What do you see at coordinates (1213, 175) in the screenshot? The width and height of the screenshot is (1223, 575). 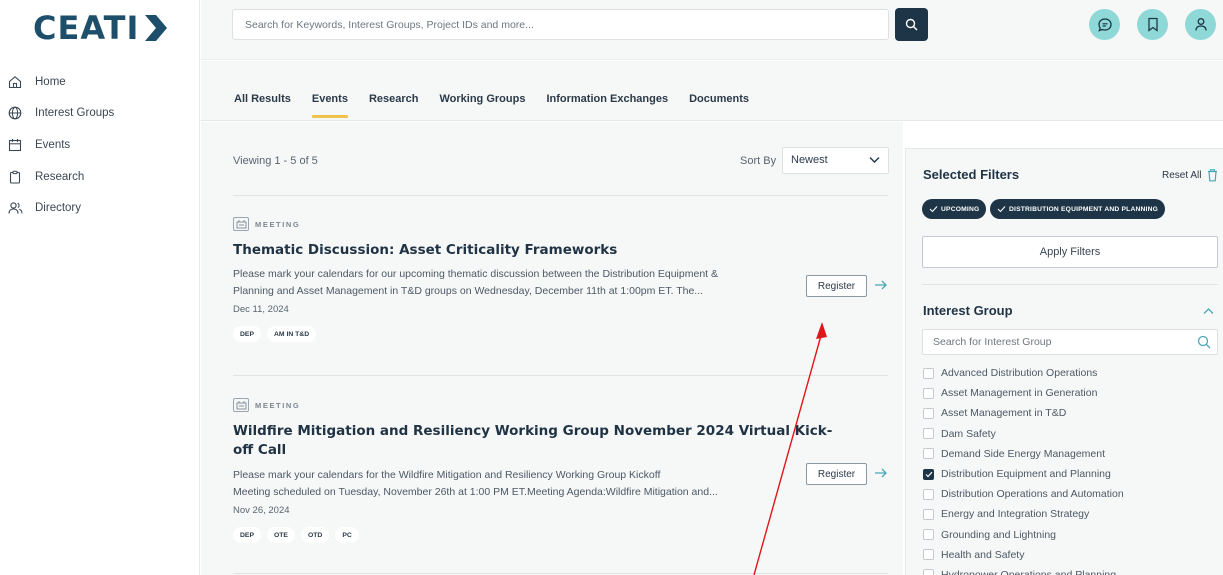 I see `trash-icon` at bounding box center [1213, 175].